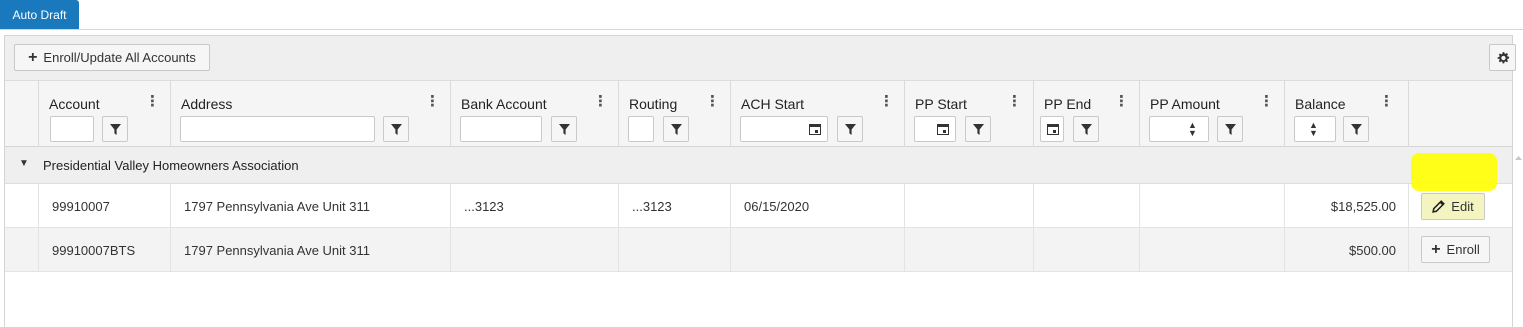 Image resolution: width=1523 pixels, height=327 pixels. I want to click on column-title-pp-end: PP End, so click(1068, 104).